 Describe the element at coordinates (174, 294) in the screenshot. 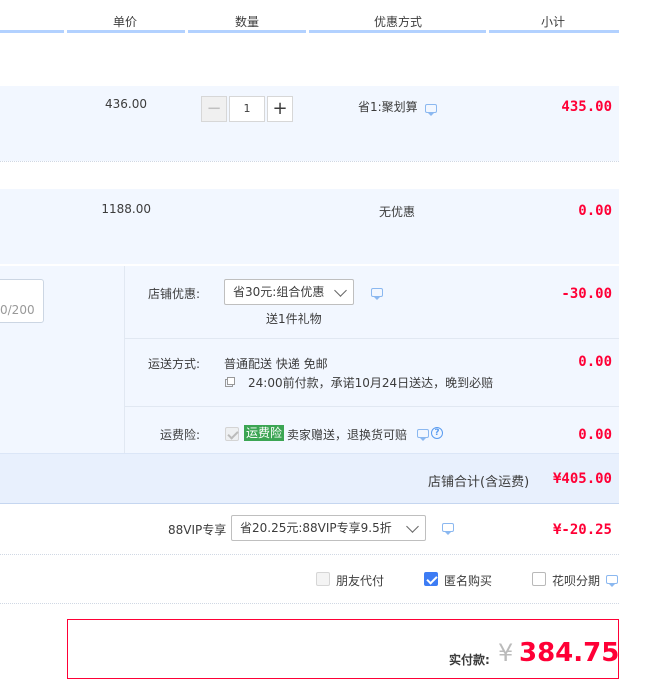

I see `shop-discount-label: 店铺优惠:` at that location.